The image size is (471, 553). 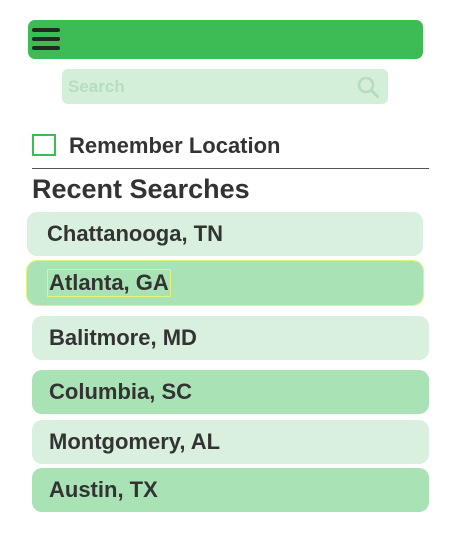 I want to click on remember-location-label: Remember Location, so click(x=175, y=145).